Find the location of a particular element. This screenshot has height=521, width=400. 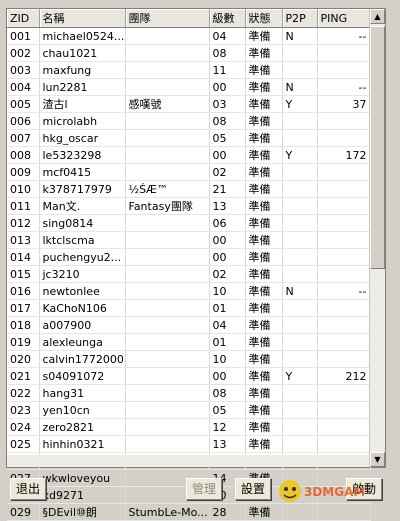

table-row: 008 le5323298 00 準備 Y 172 is located at coordinates (189, 155).